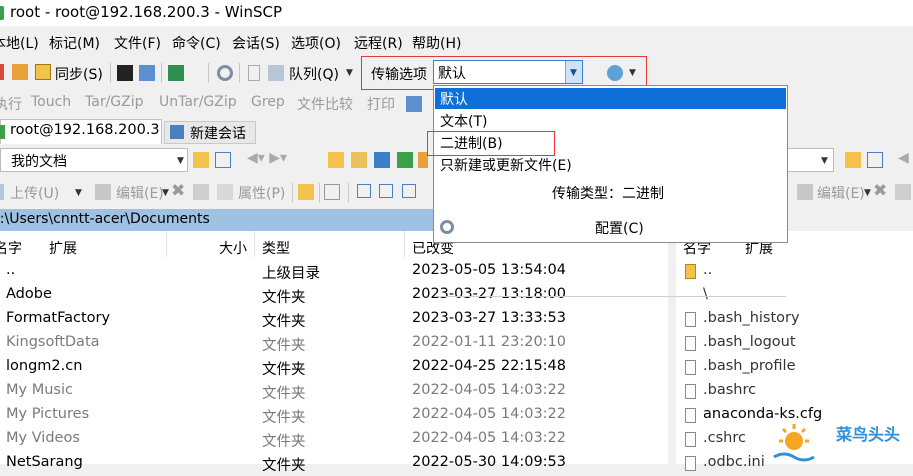 This screenshot has width=913, height=476. Describe the element at coordinates (810, 160) in the screenshot. I see `right-location-combo: ▼` at that location.